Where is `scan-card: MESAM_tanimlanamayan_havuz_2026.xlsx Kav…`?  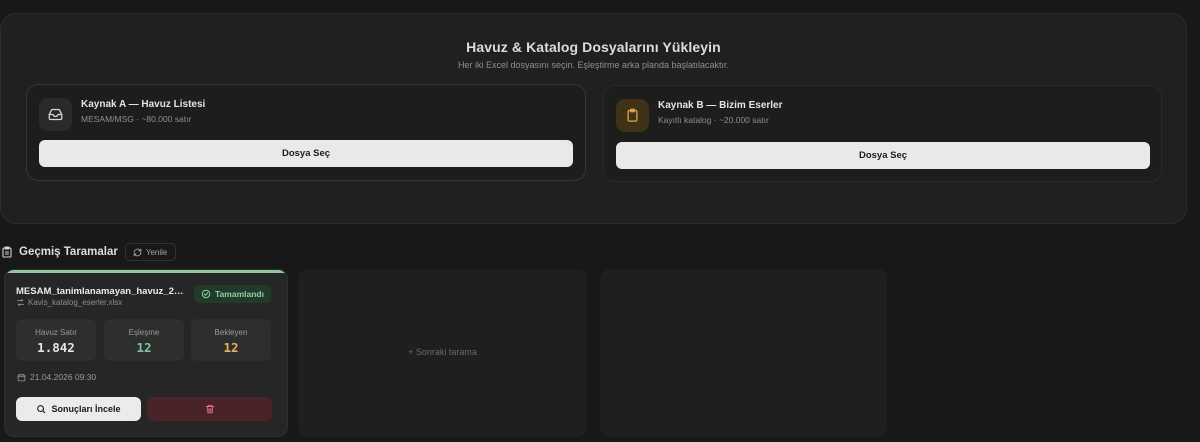
scan-card: MESAM_tanimlanamayan_havuz_2026.xlsx Kav… is located at coordinates (146, 353).